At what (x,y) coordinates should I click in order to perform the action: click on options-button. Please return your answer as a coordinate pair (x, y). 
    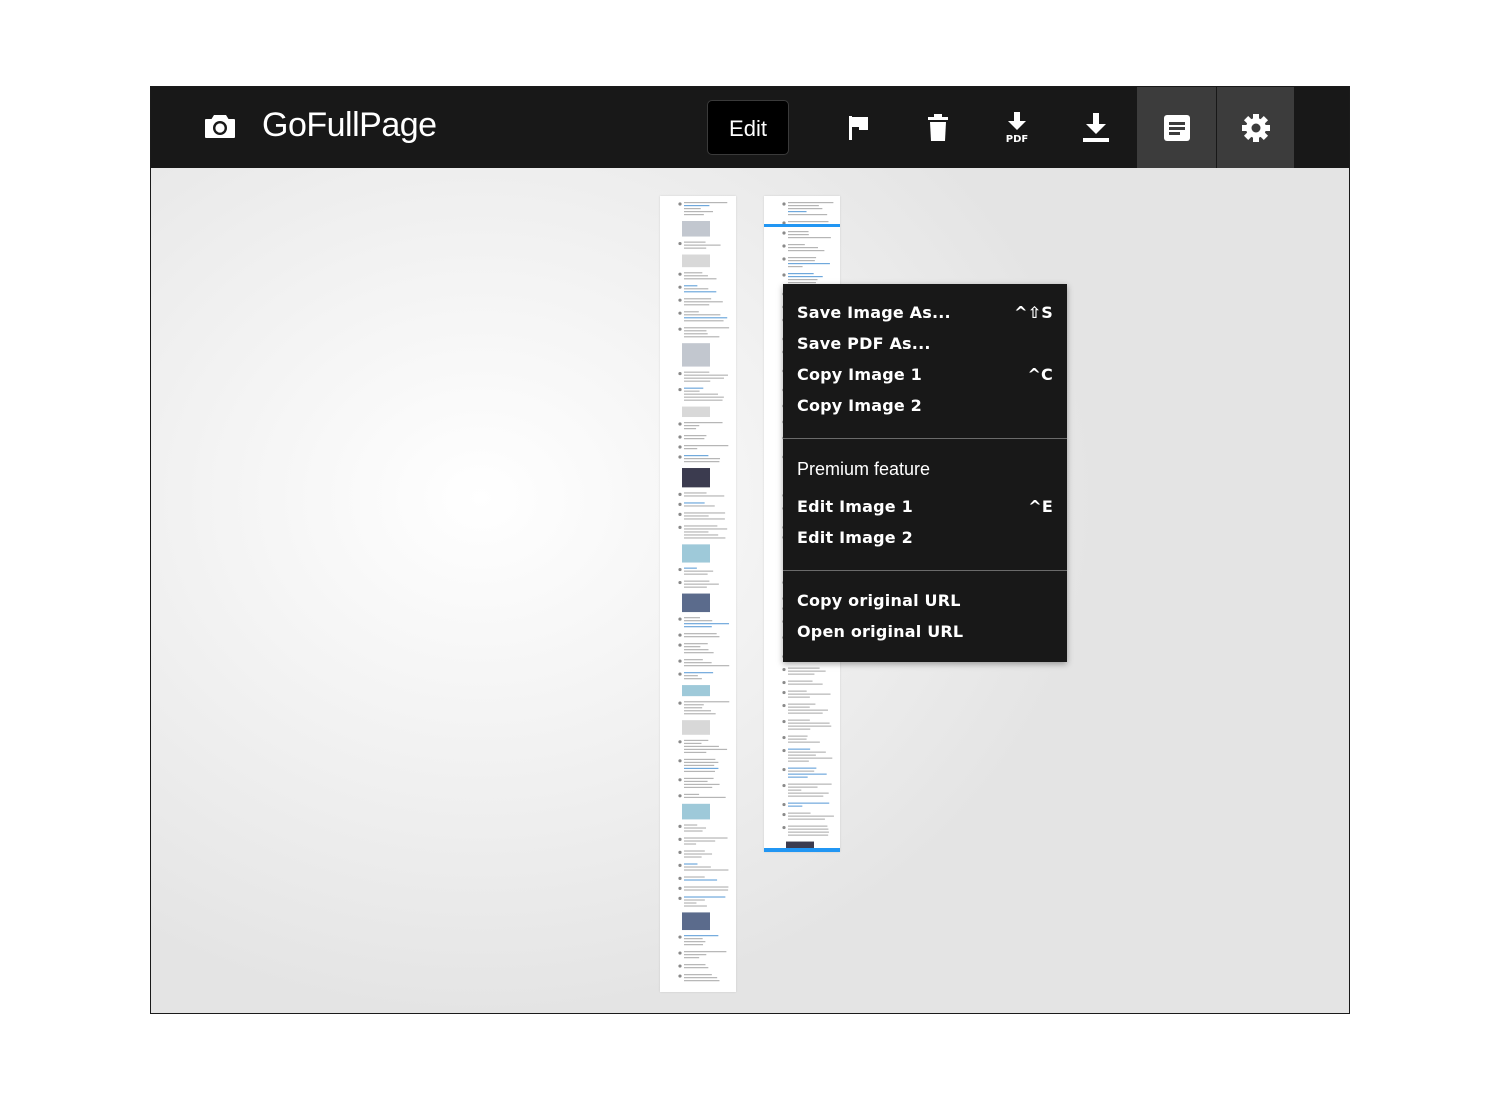
    Looking at the image, I should click on (1176, 127).